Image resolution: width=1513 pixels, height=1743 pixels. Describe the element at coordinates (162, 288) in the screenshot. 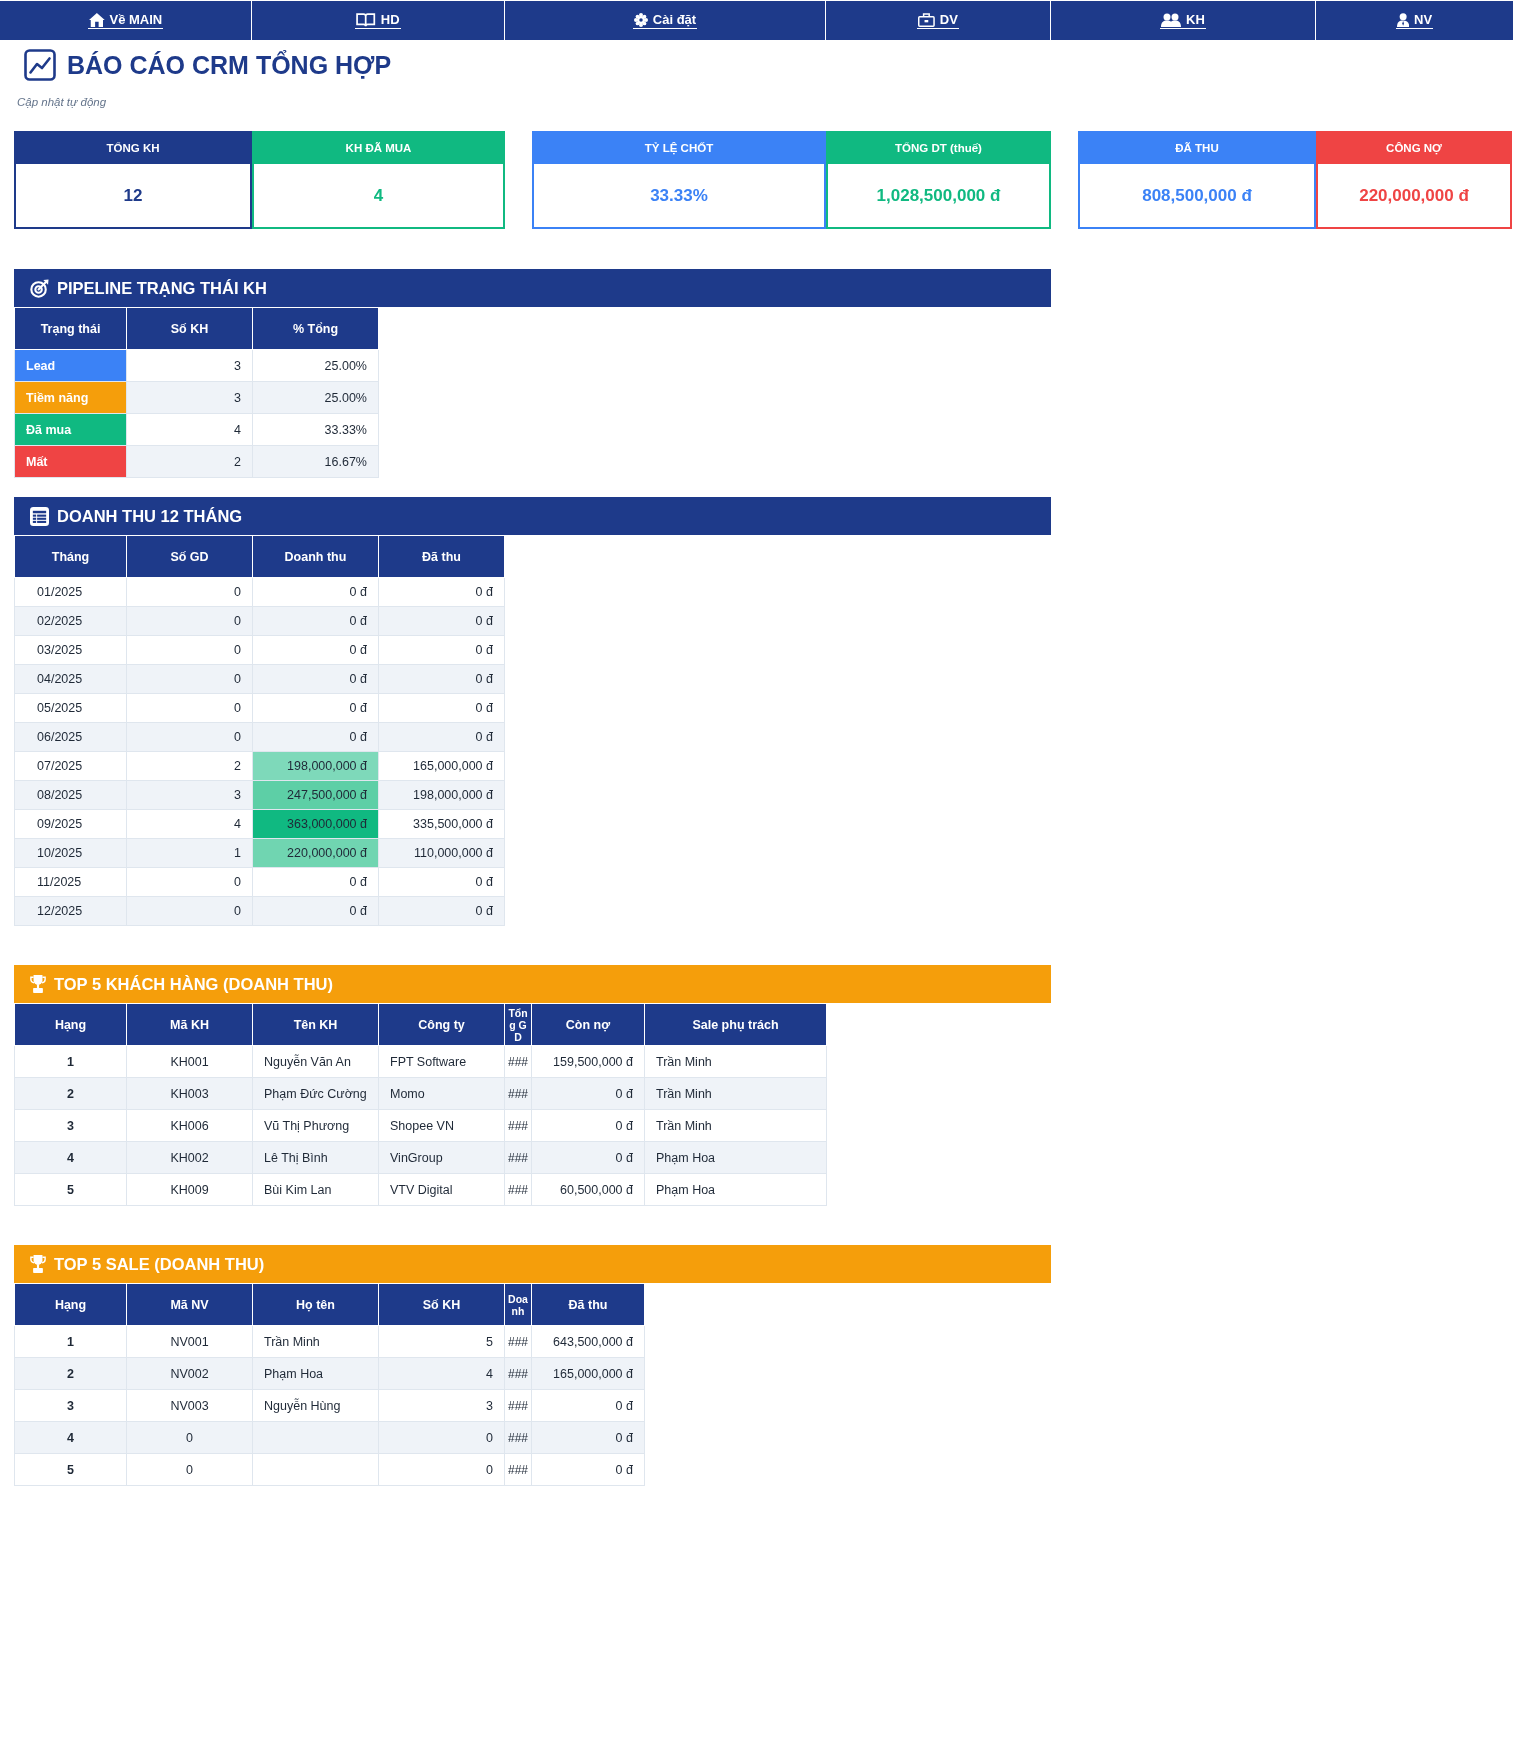

I see `section-title: PIPELINE TRẠNG THÁI KH` at that location.